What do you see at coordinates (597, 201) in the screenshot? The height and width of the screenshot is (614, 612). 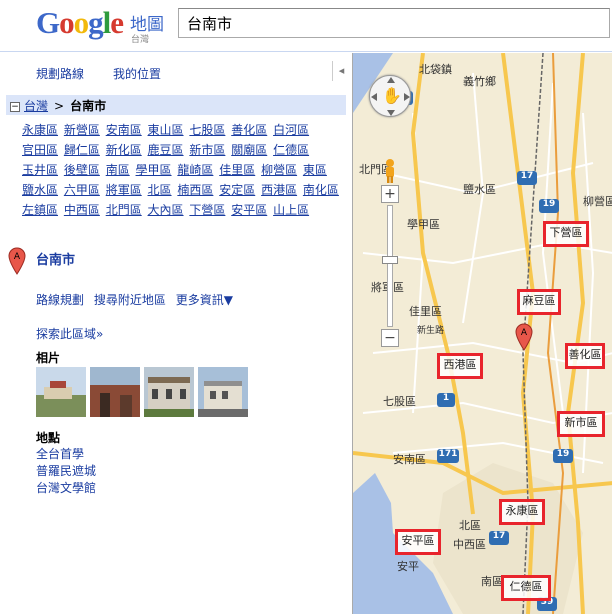 I see `map-label: 柳營區` at bounding box center [597, 201].